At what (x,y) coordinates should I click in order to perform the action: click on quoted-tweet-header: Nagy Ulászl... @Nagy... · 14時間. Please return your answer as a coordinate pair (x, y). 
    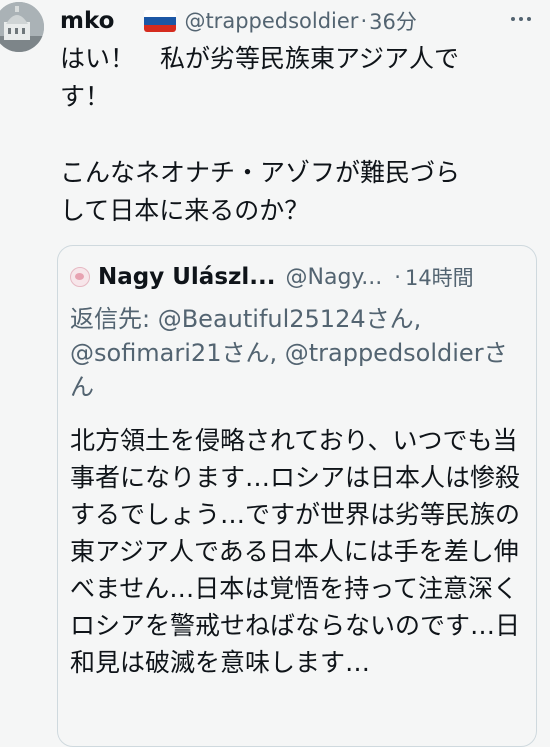
    Looking at the image, I should click on (272, 277).